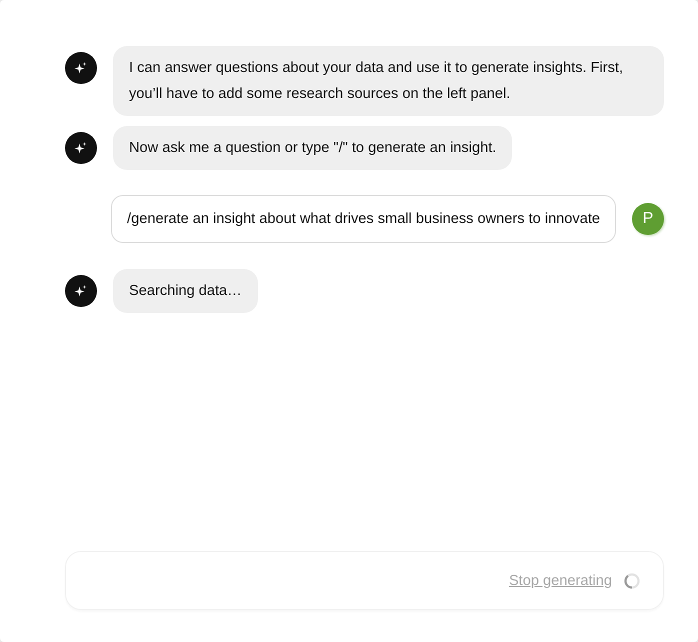  Describe the element at coordinates (560, 580) in the screenshot. I see `stop-generating-link: Stop generating` at that location.